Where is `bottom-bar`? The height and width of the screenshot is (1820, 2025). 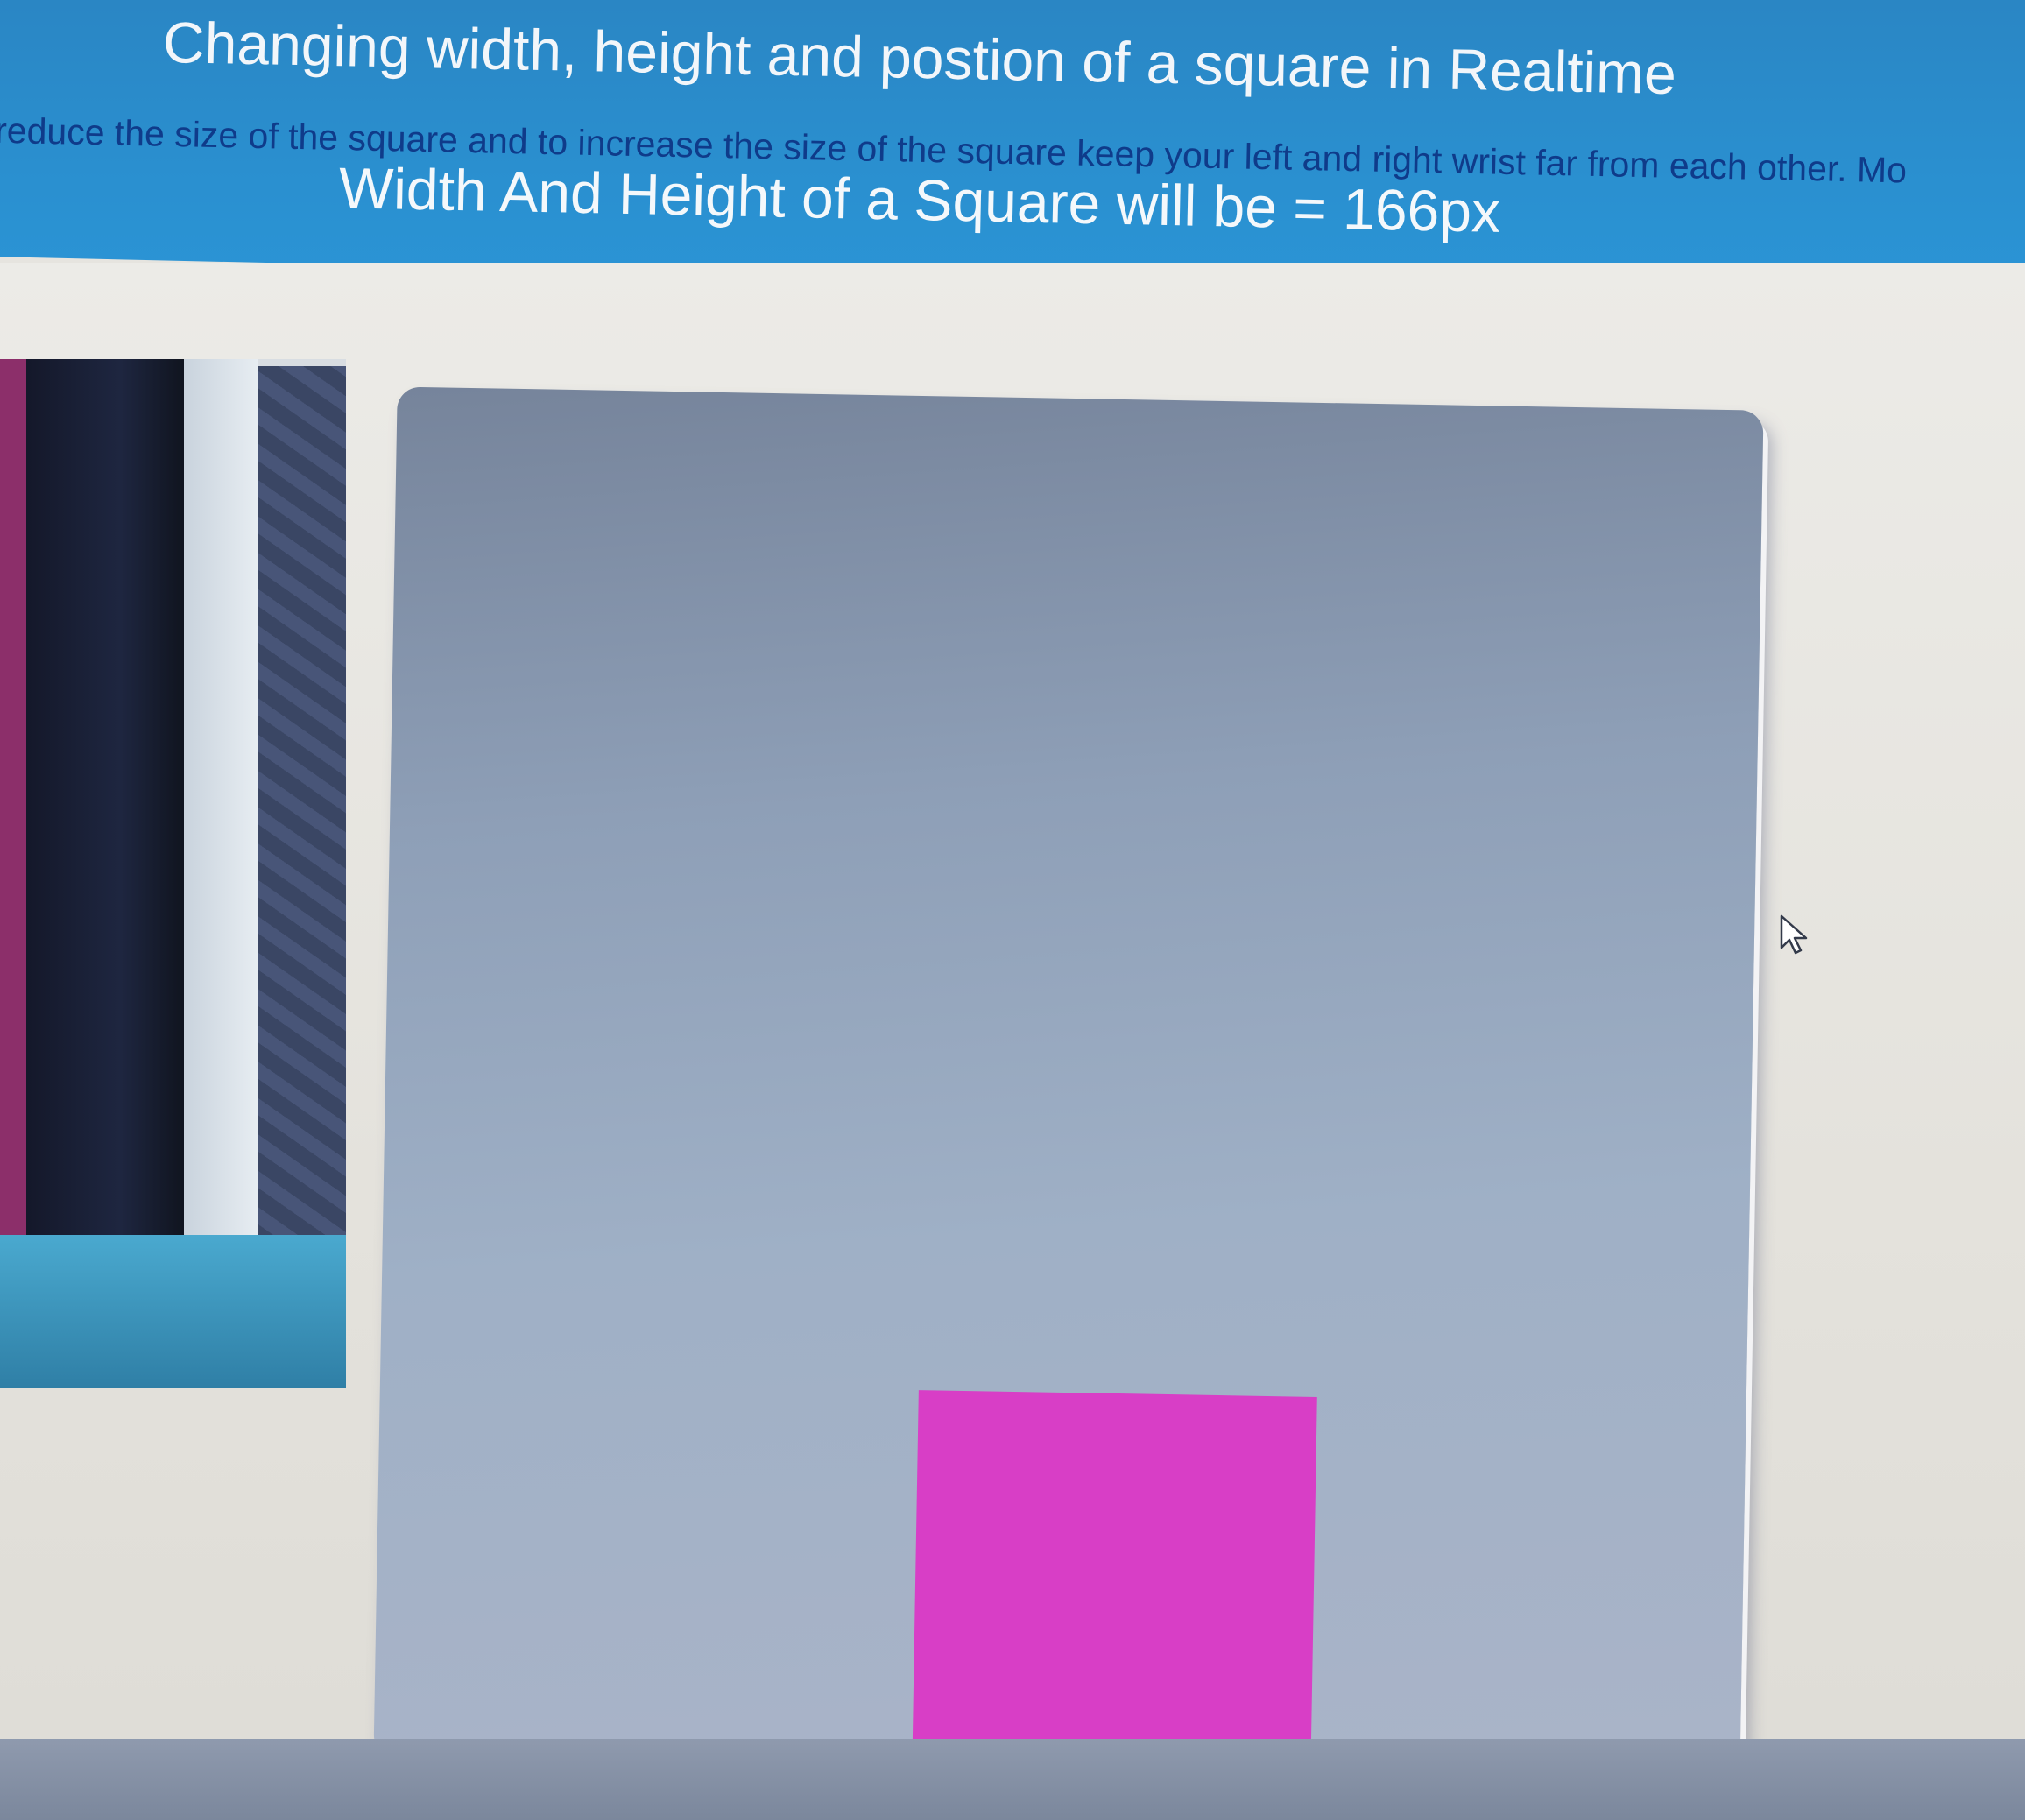 bottom-bar is located at coordinates (1012, 1779).